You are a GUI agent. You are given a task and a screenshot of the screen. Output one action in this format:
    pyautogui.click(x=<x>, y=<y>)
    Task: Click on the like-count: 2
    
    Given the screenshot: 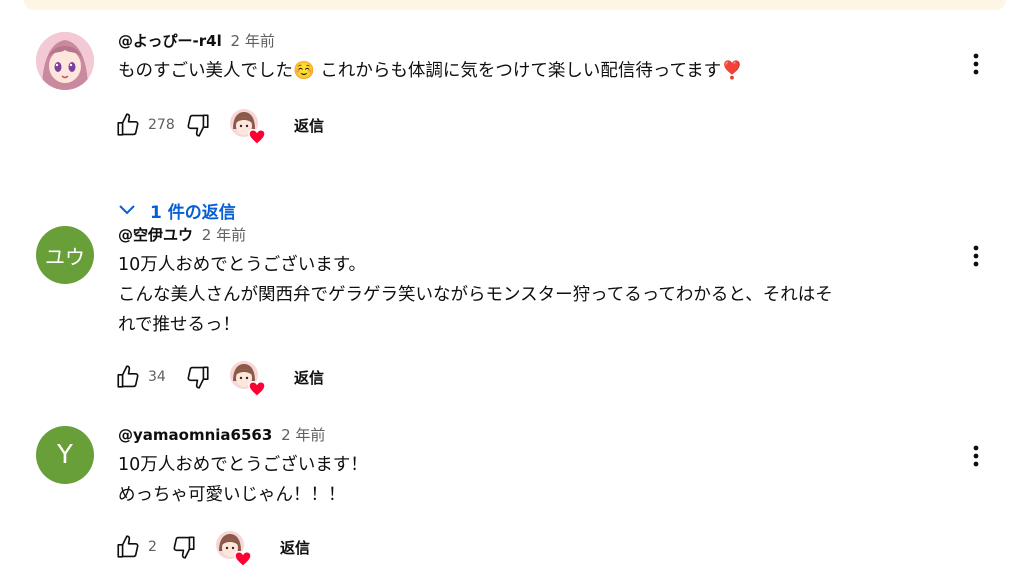 What is the action you would take?
    pyautogui.click(x=152, y=547)
    